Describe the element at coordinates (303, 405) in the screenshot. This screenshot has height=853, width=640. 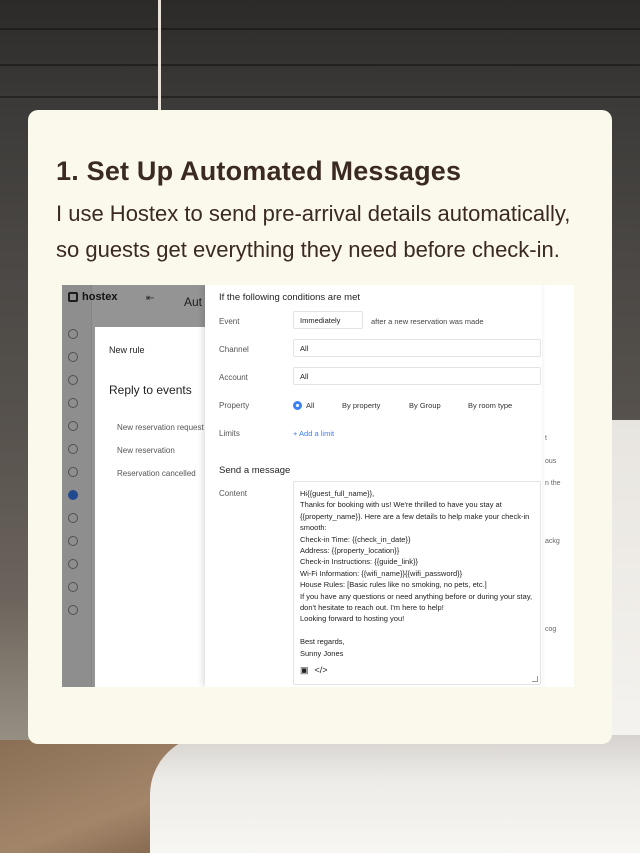
I see `property-radio-all: All` at that location.